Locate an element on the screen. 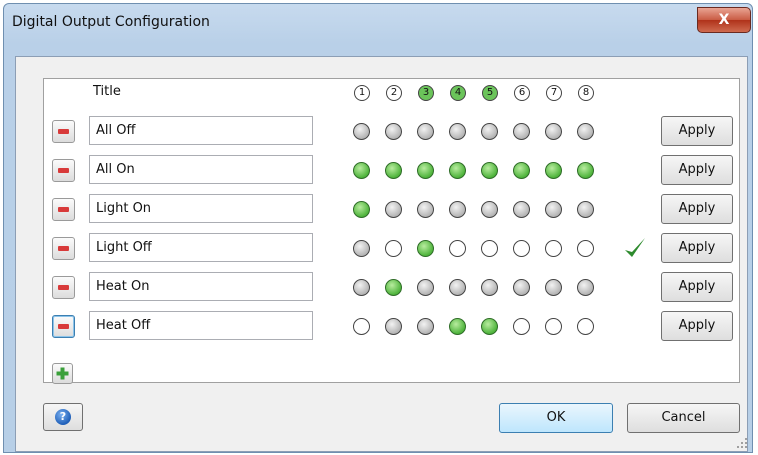  help-icon: ? is located at coordinates (63, 417).